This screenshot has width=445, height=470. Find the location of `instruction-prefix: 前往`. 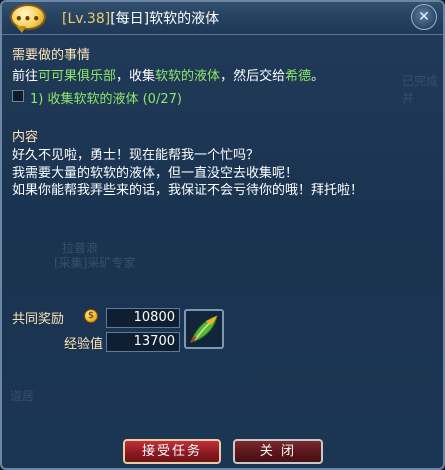

instruction-prefix: 前往 is located at coordinates (25, 76).